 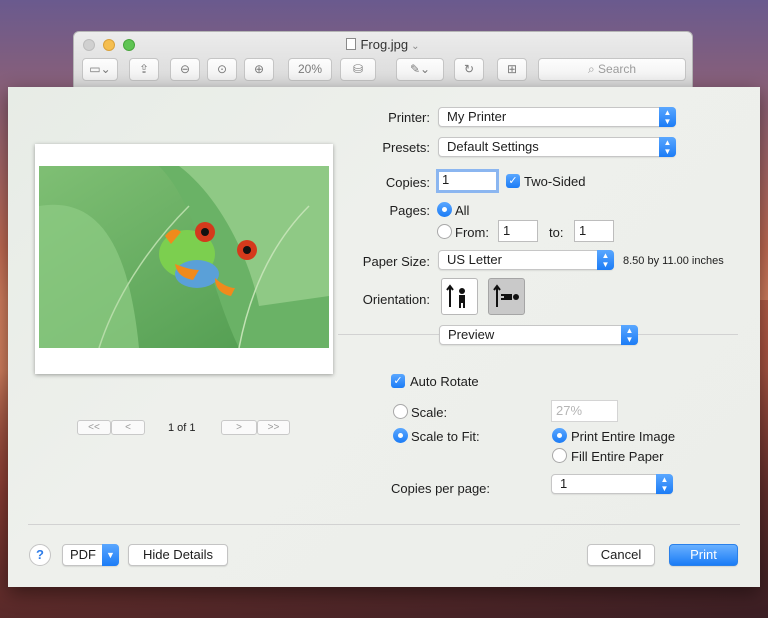 I want to click on share-button: ⇪, so click(x=144, y=69).